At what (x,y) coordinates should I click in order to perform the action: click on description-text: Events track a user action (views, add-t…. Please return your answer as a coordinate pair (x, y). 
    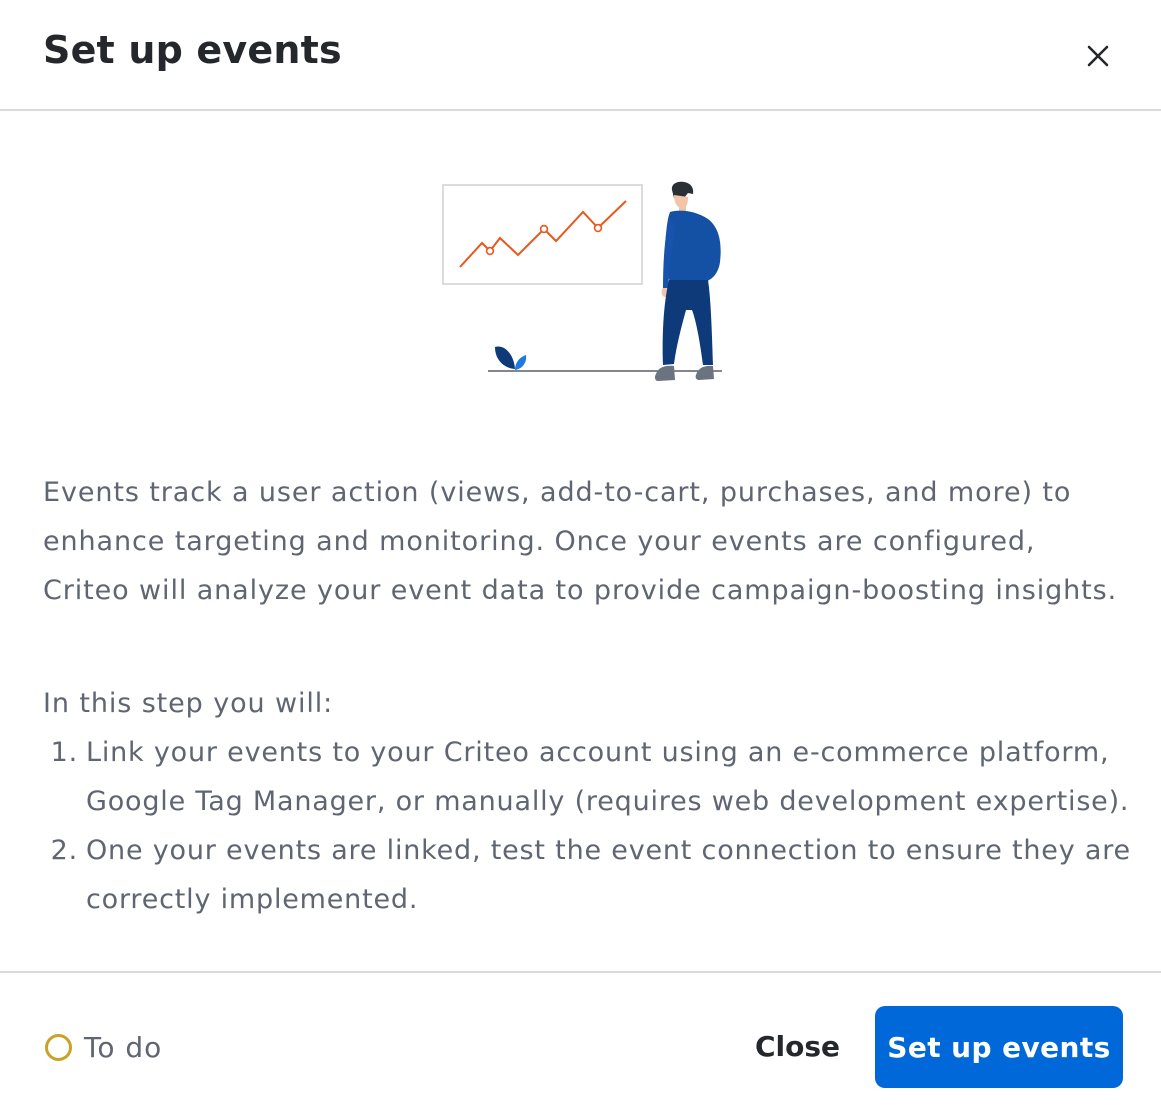
    Looking at the image, I should click on (580, 541).